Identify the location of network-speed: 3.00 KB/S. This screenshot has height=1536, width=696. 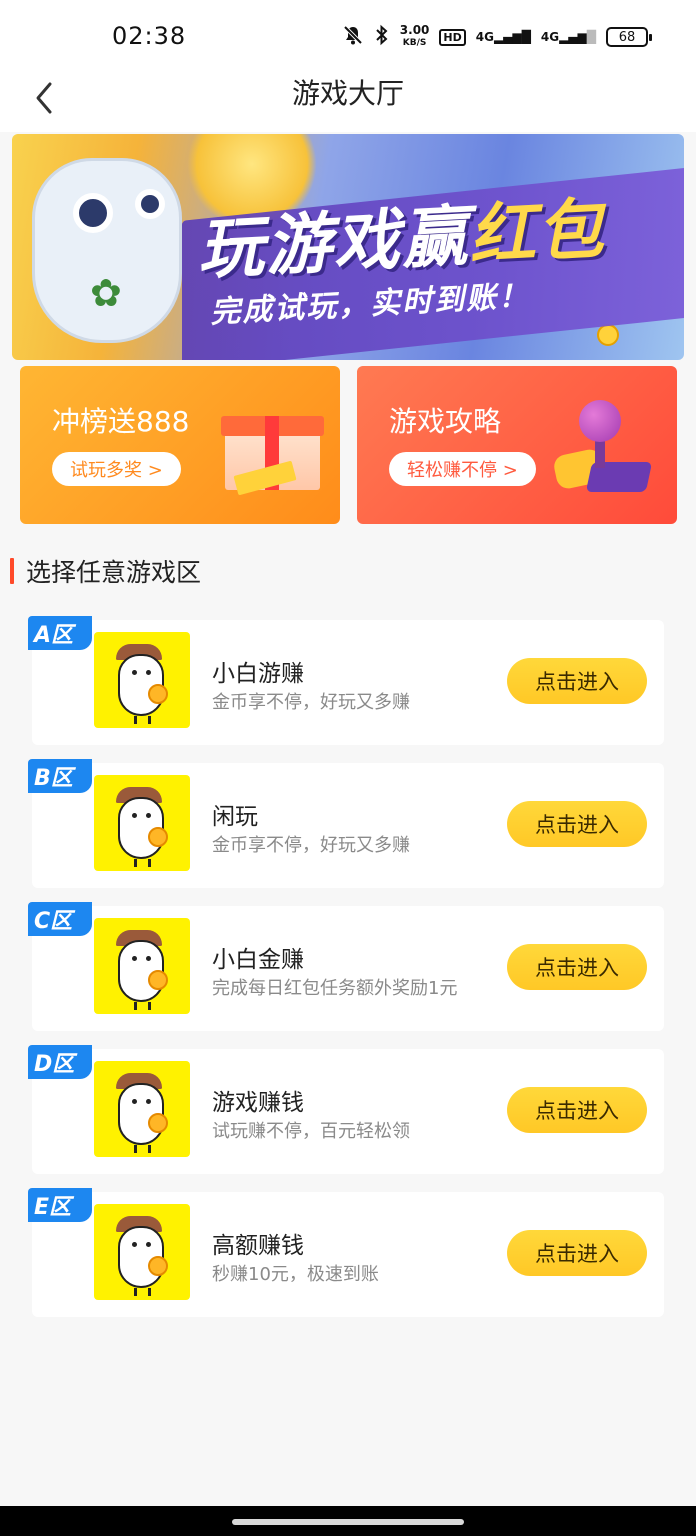
(414, 36).